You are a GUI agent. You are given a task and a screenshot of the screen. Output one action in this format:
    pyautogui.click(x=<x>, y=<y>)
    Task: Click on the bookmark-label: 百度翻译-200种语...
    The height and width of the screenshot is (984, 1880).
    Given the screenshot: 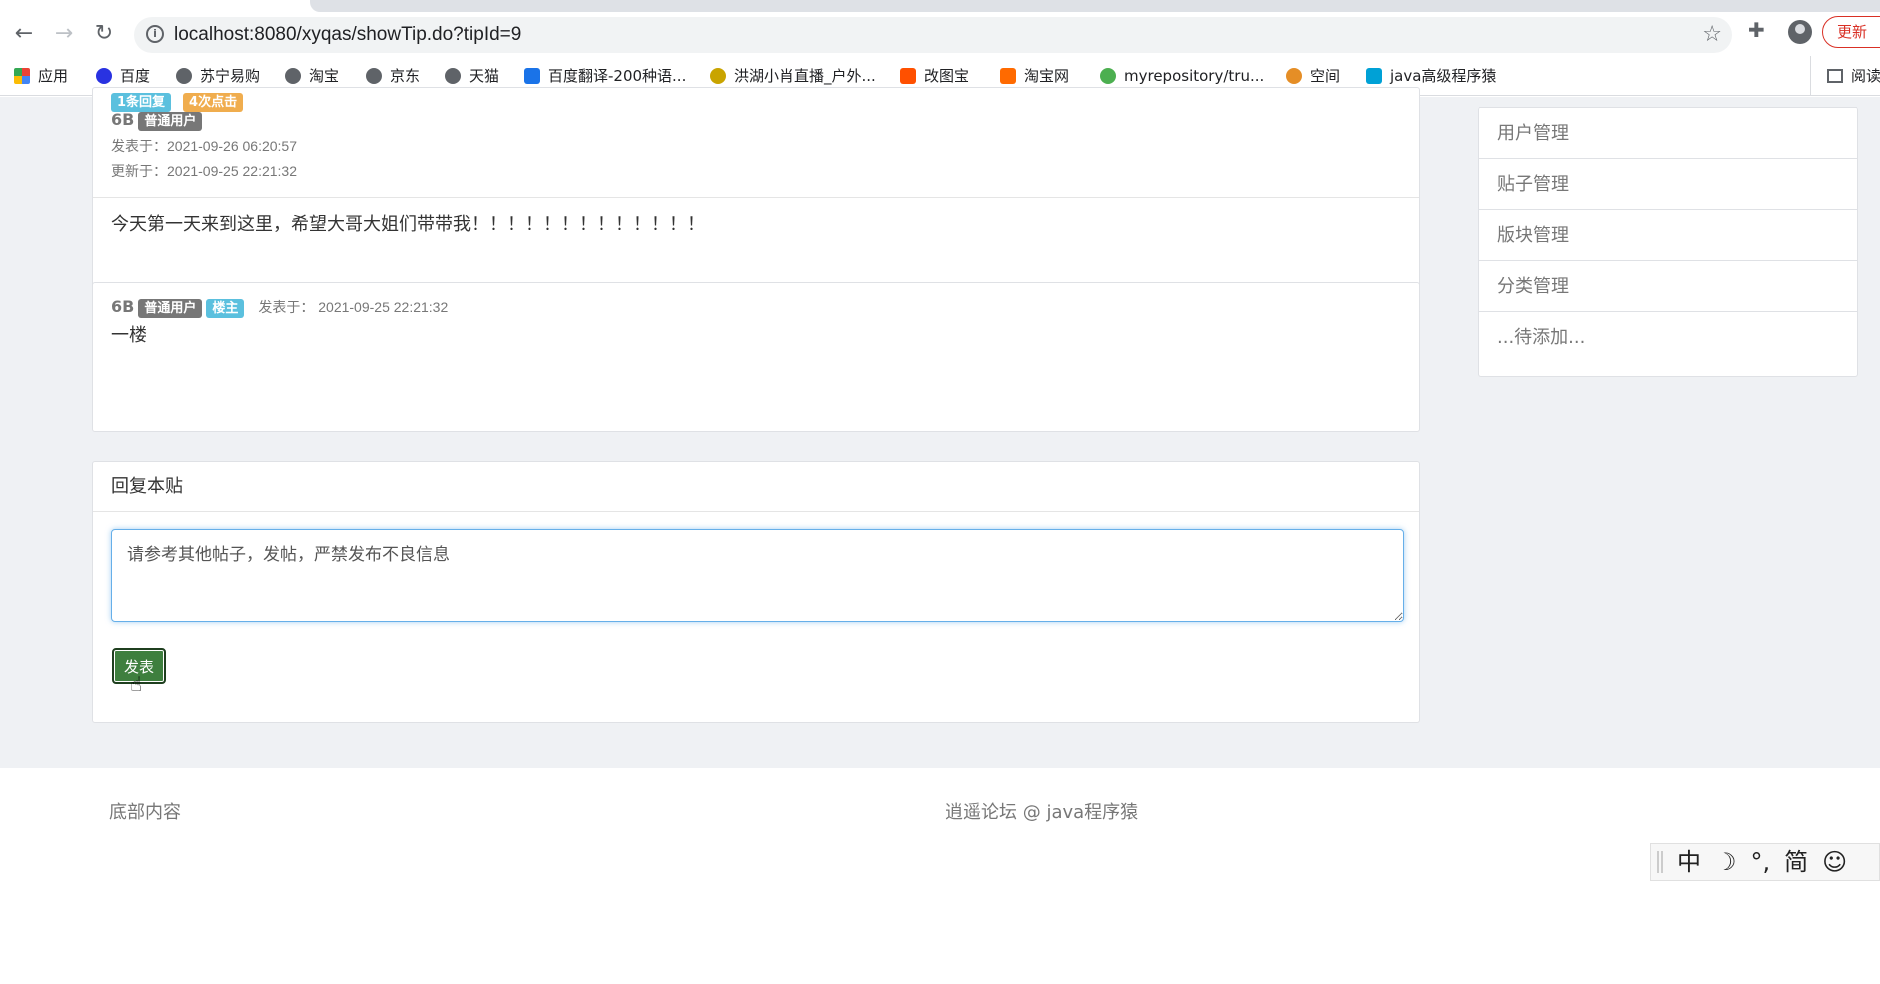 What is the action you would take?
    pyautogui.click(x=617, y=76)
    